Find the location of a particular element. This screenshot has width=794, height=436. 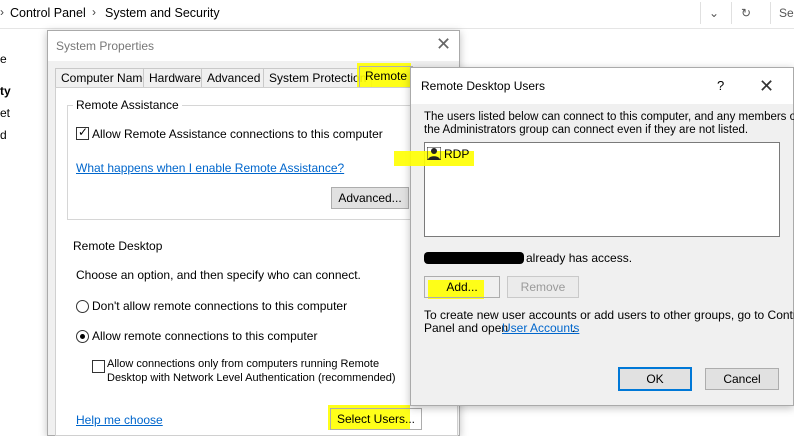

remote-assistance-group-title: Remote Assistance is located at coordinates (127, 105).